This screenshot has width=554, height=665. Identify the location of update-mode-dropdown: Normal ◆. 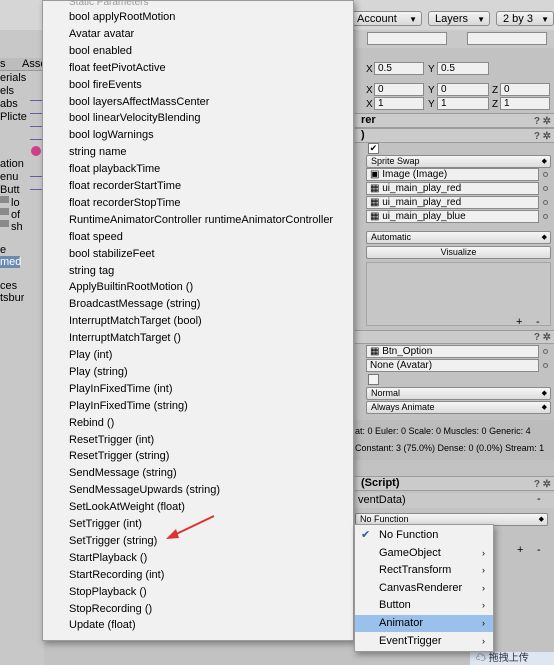
(458, 393).